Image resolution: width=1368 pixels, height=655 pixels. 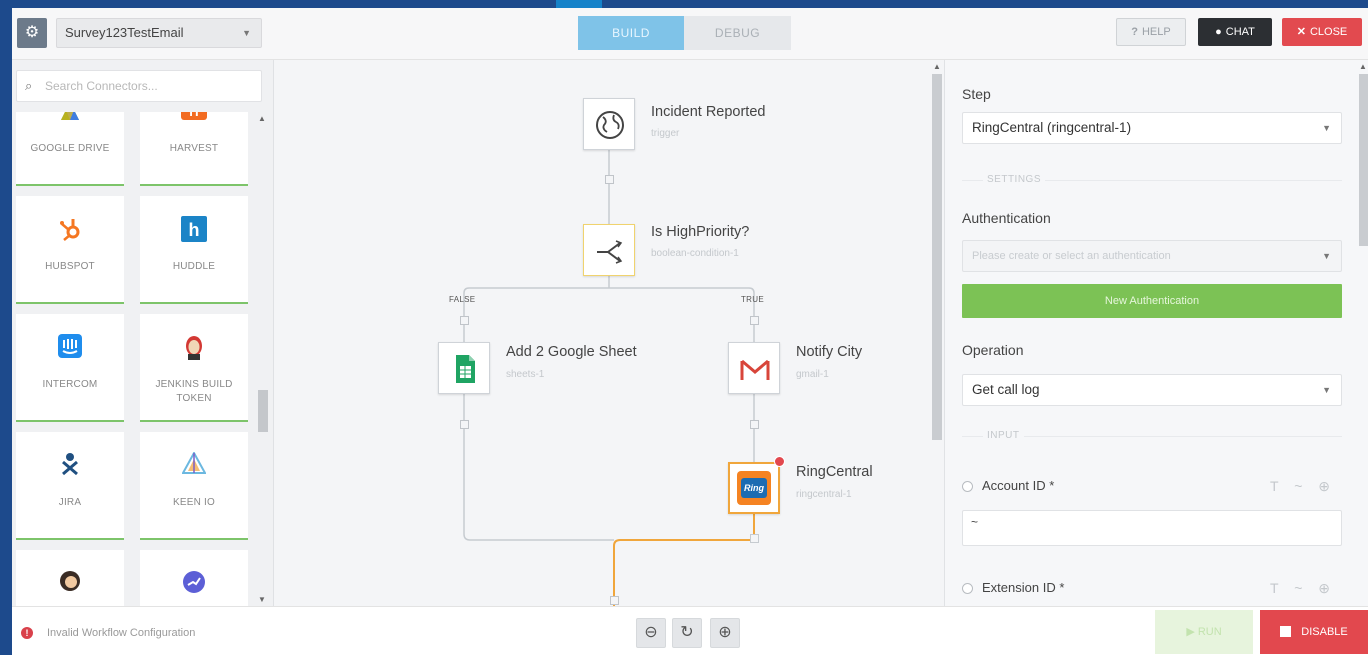 I want to click on gear-icon: ⚙, so click(x=32, y=32).